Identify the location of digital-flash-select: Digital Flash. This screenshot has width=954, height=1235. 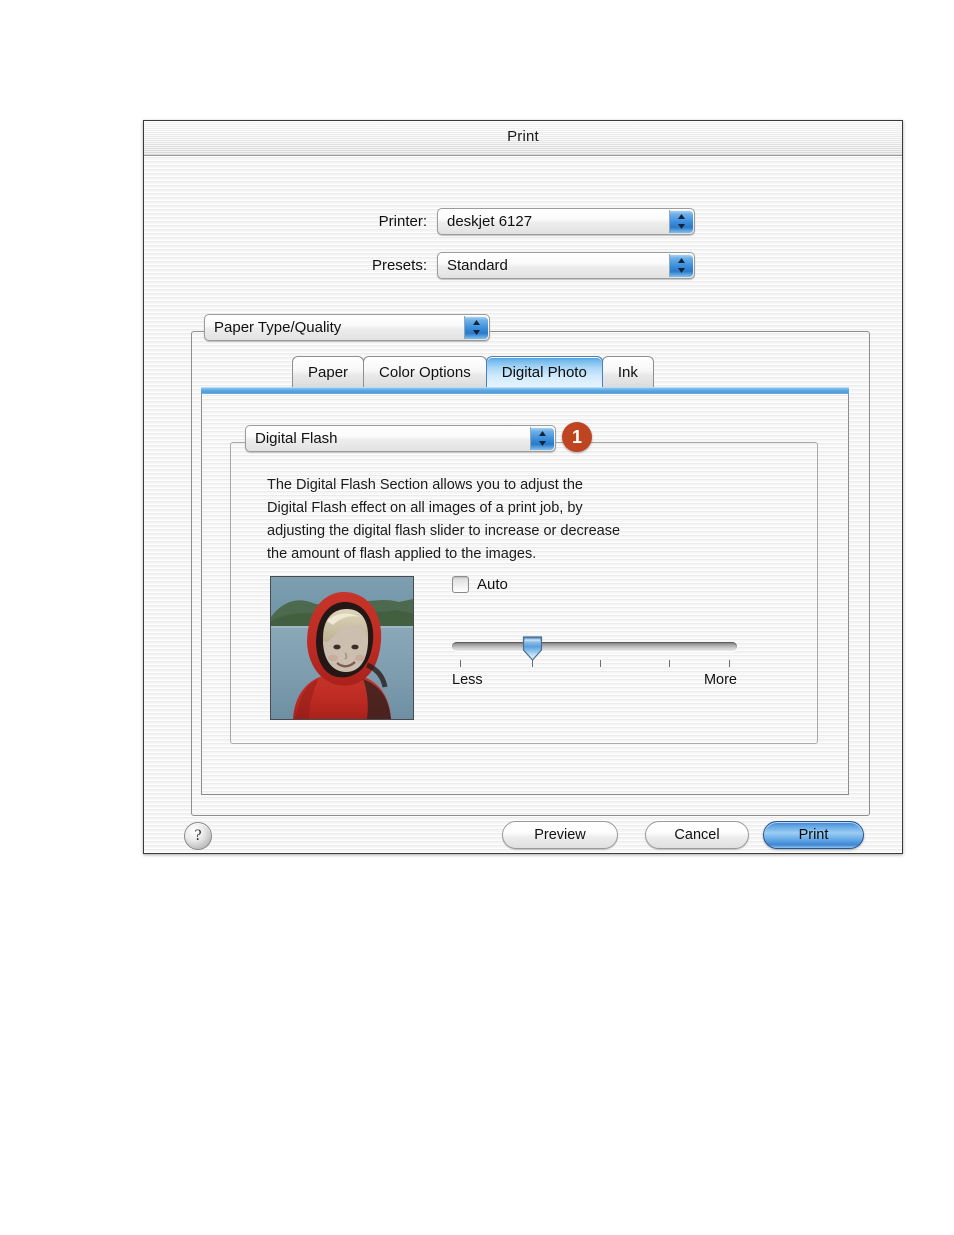
(400, 438).